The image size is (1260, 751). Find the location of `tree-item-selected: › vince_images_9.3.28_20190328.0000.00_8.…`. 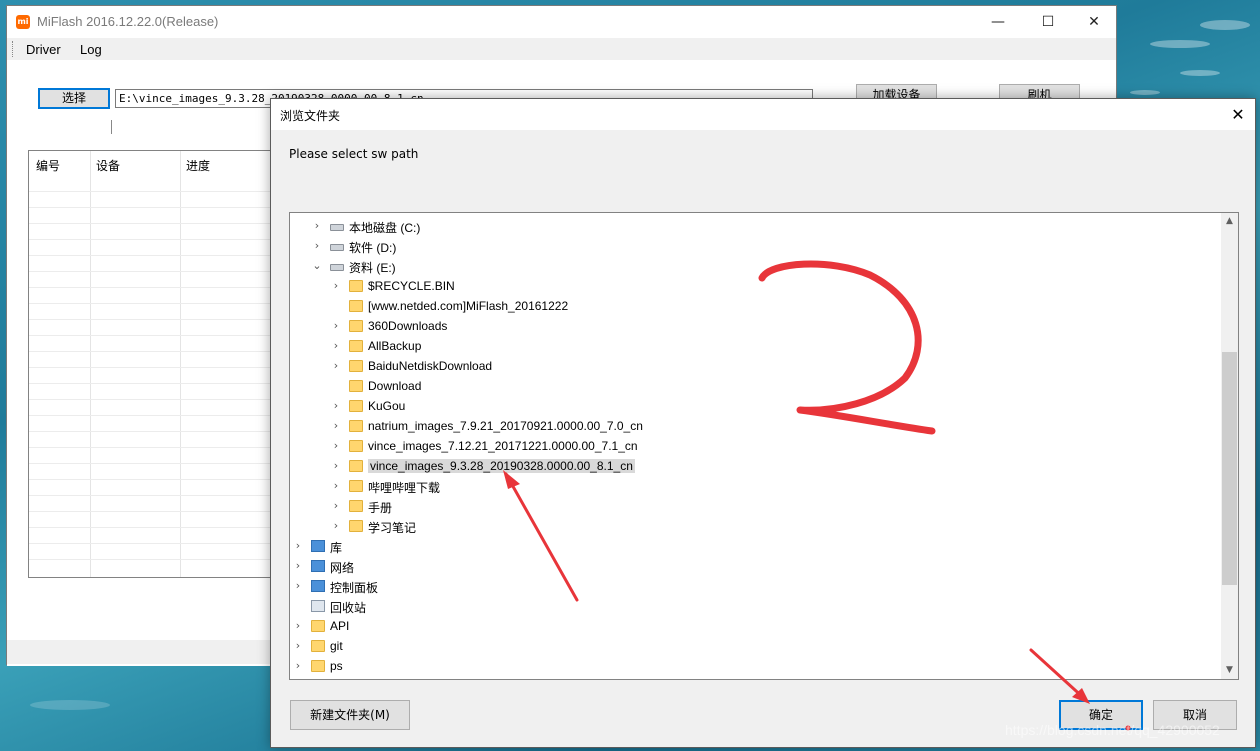

tree-item-selected: › vince_images_9.3.28_20190328.0000.00_8.… is located at coordinates (750, 467).